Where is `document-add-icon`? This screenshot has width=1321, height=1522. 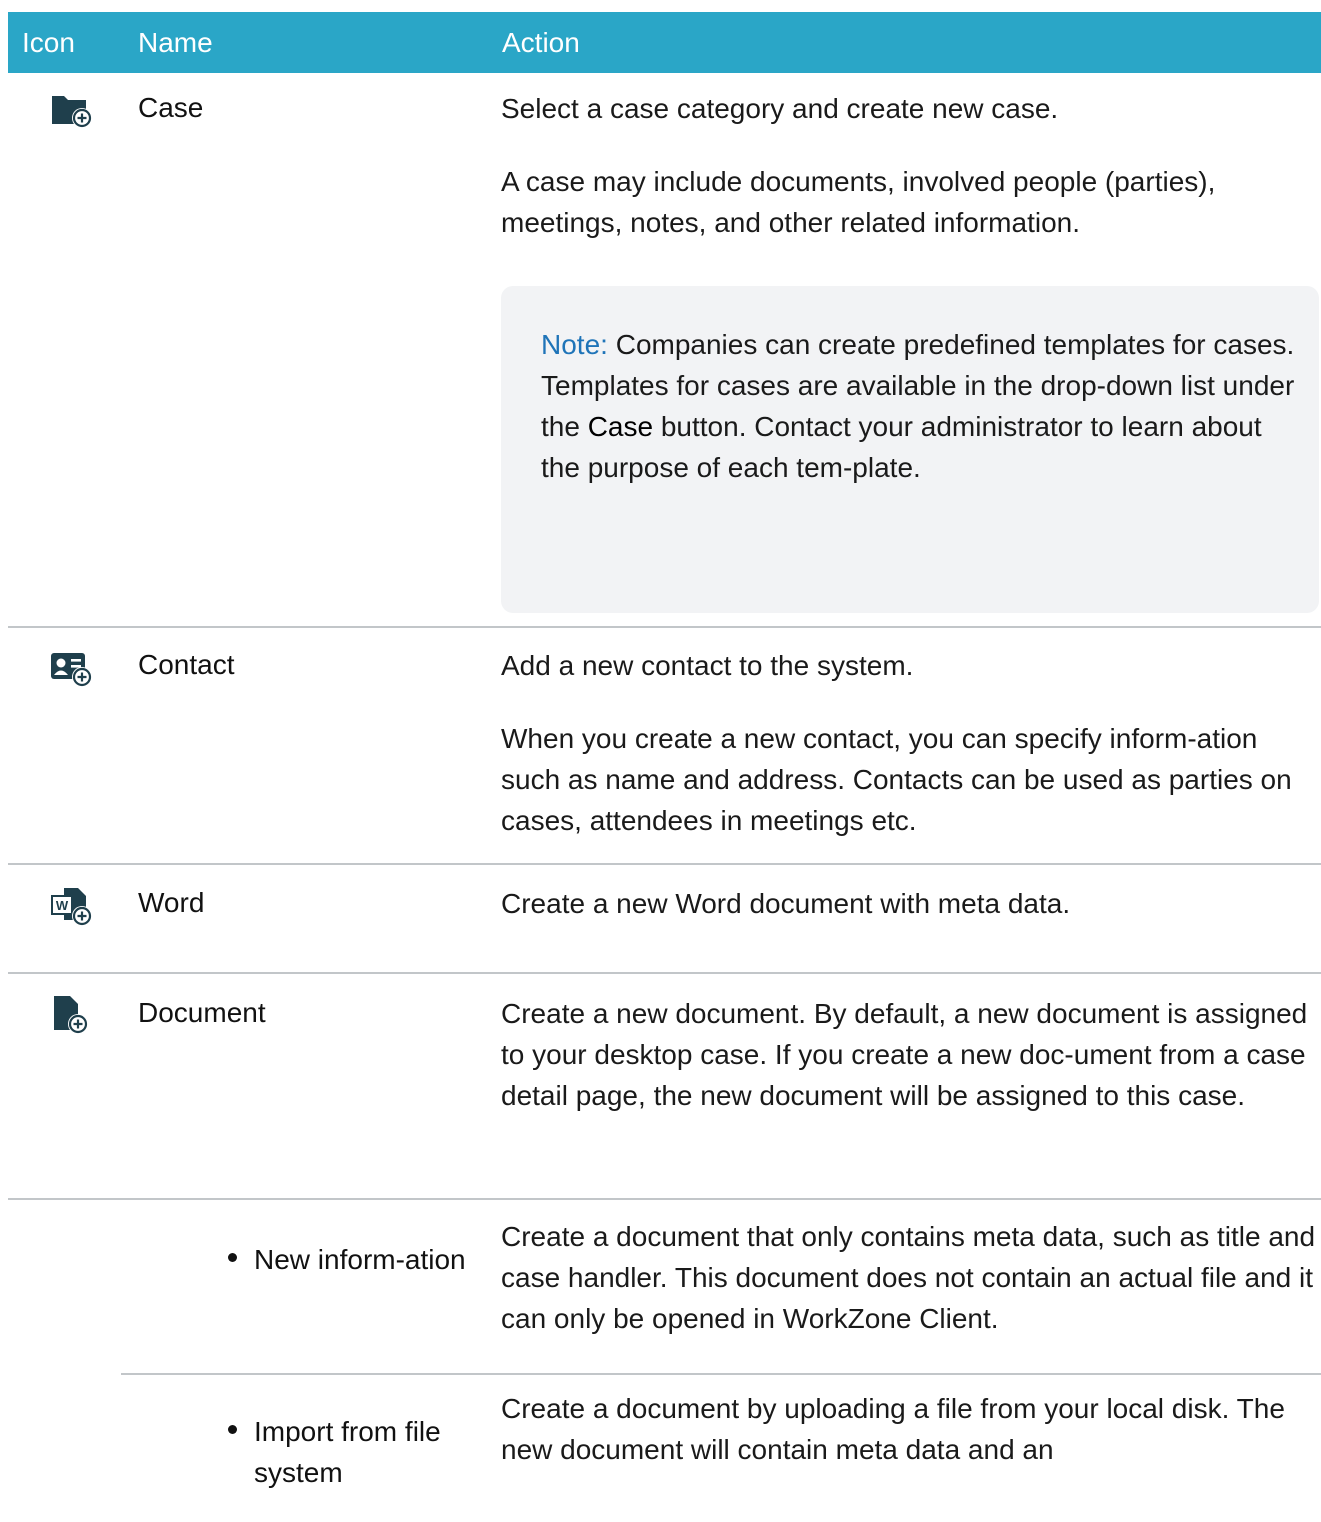
document-add-icon is located at coordinates (72, 1014).